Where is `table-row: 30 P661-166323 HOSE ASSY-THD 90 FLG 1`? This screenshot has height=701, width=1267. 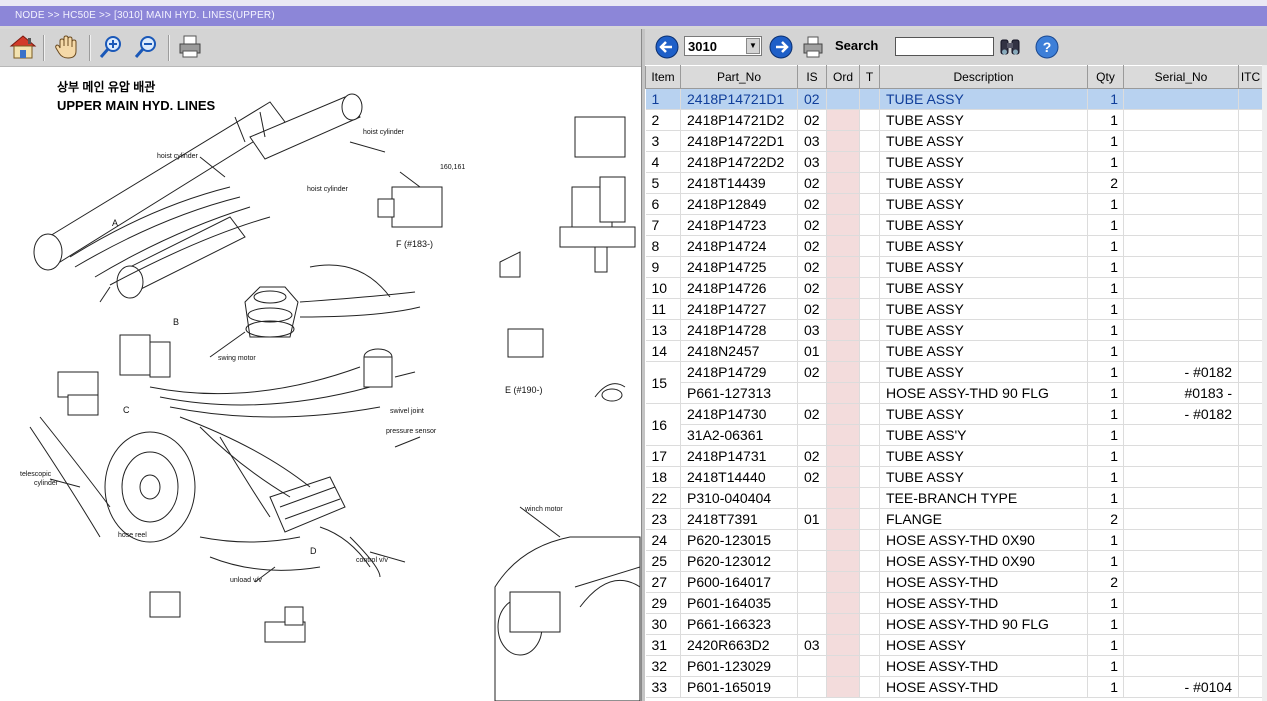 table-row: 30 P661-166323 HOSE ASSY-THD 90 FLG 1 is located at coordinates (954, 624).